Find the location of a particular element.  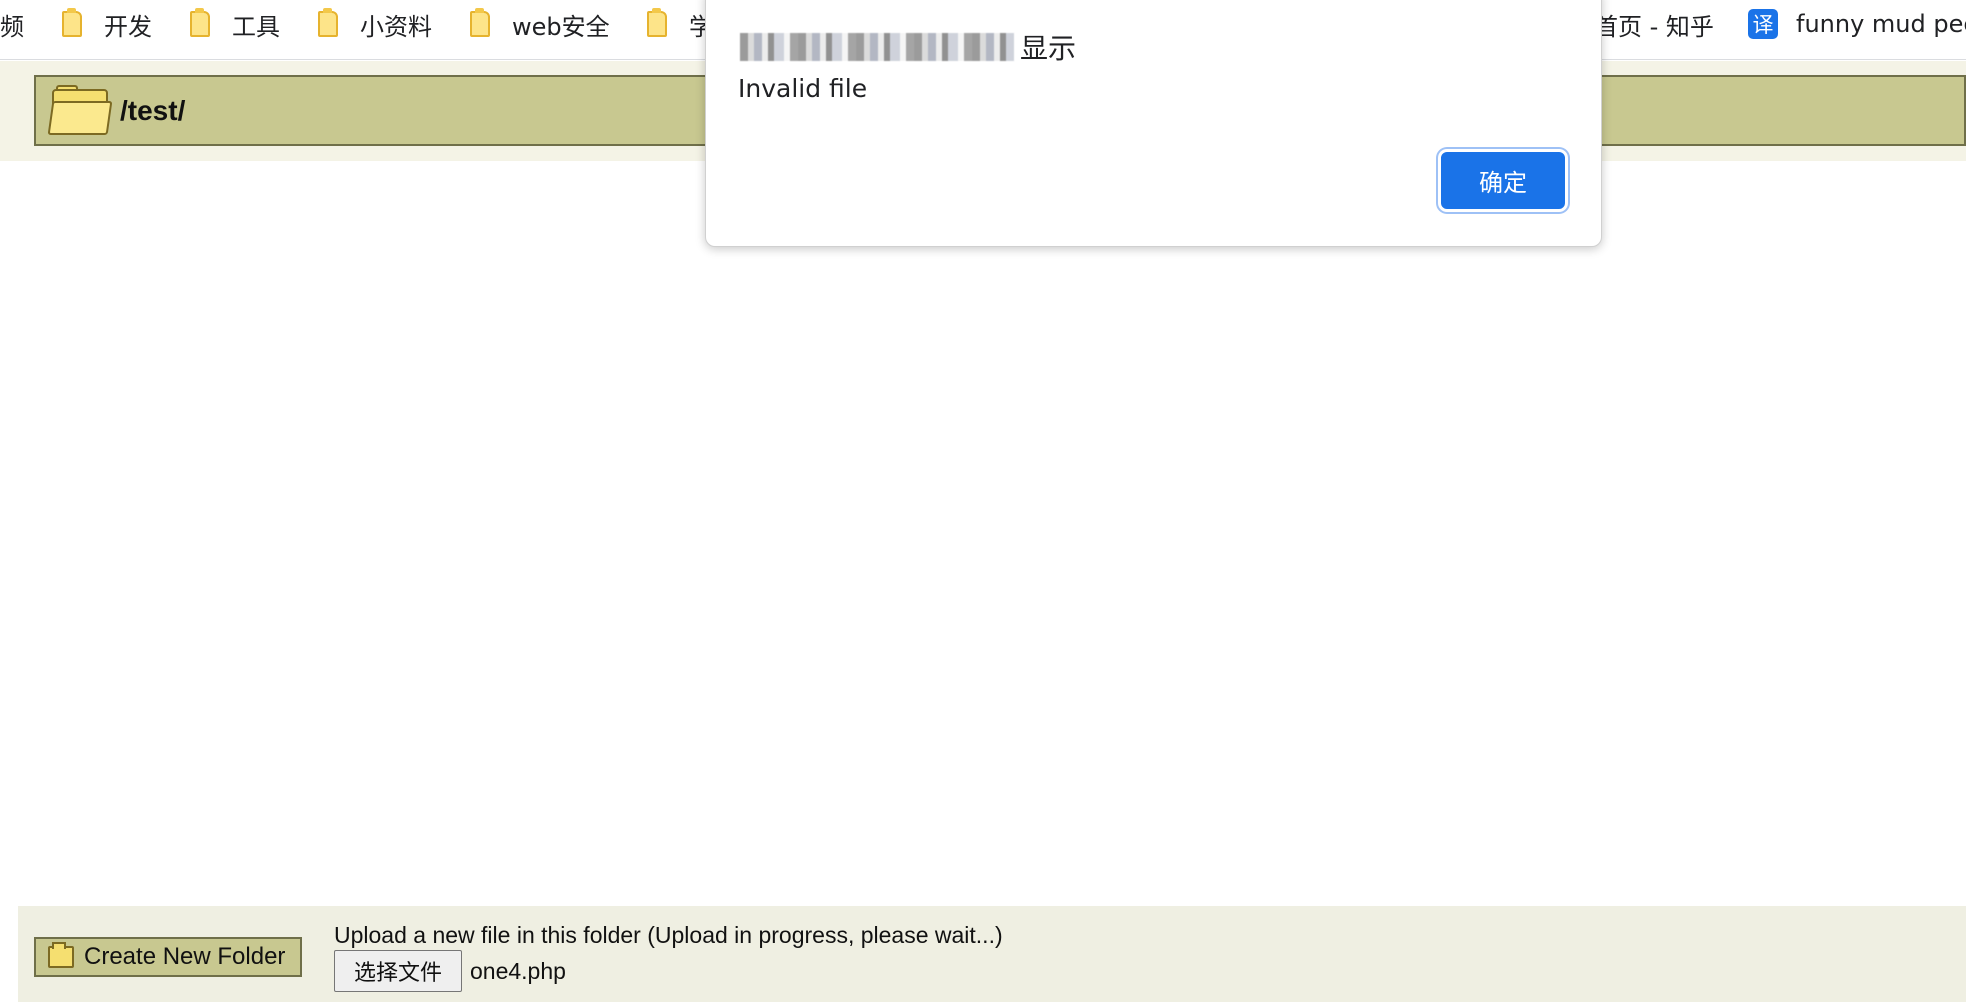

bookmark-partial-video: 频 is located at coordinates (12, 24).